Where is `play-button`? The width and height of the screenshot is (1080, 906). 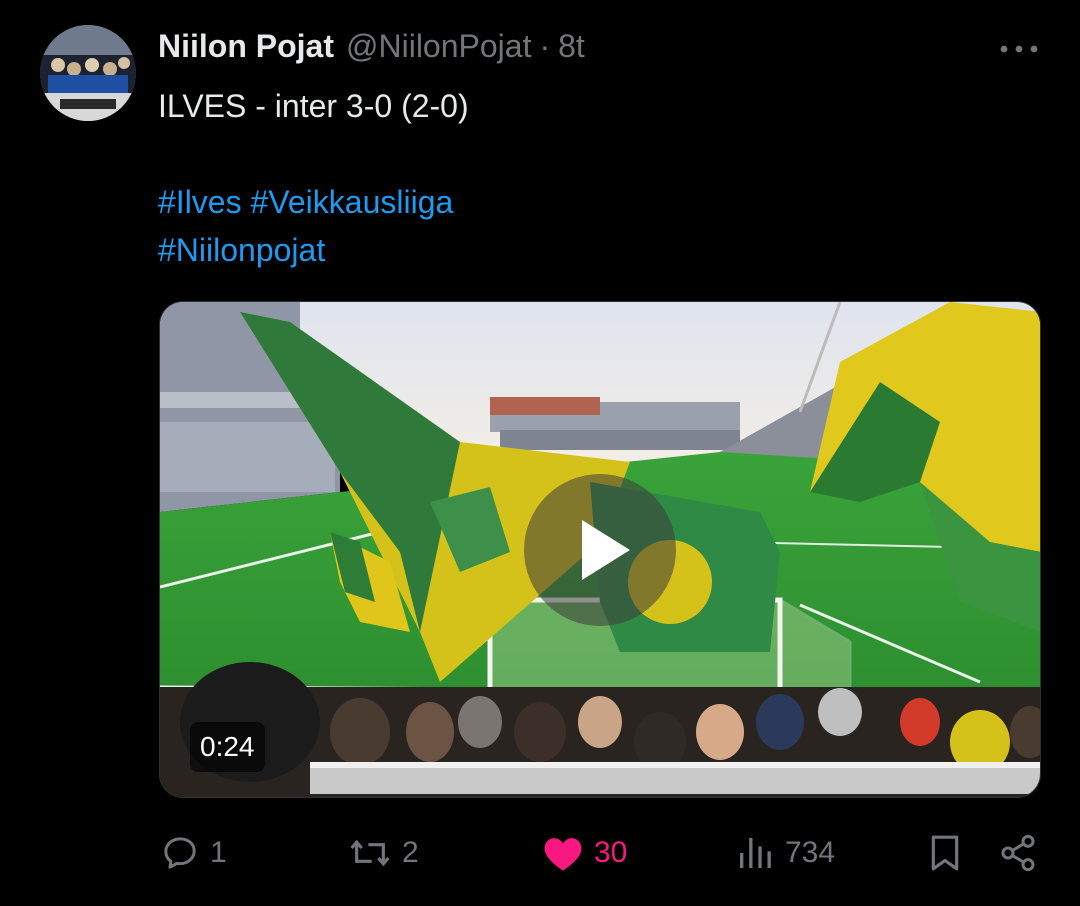 play-button is located at coordinates (600, 550).